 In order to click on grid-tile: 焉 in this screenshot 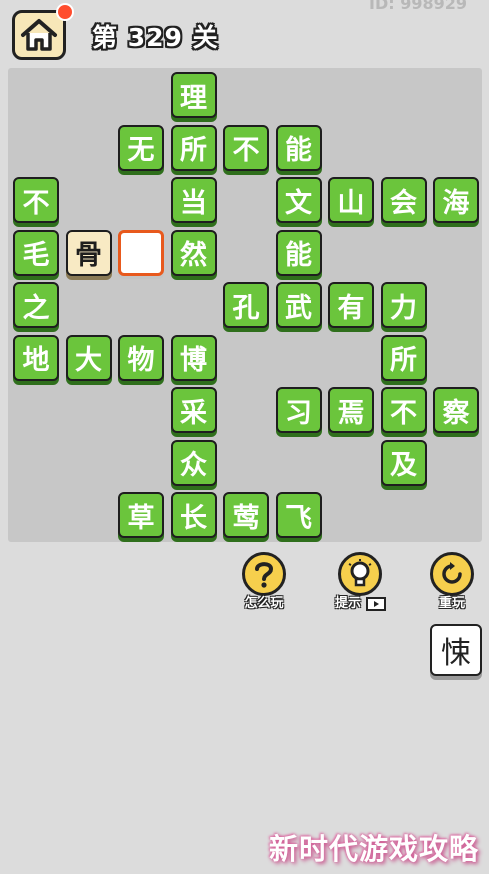, I will do `click(351, 410)`.